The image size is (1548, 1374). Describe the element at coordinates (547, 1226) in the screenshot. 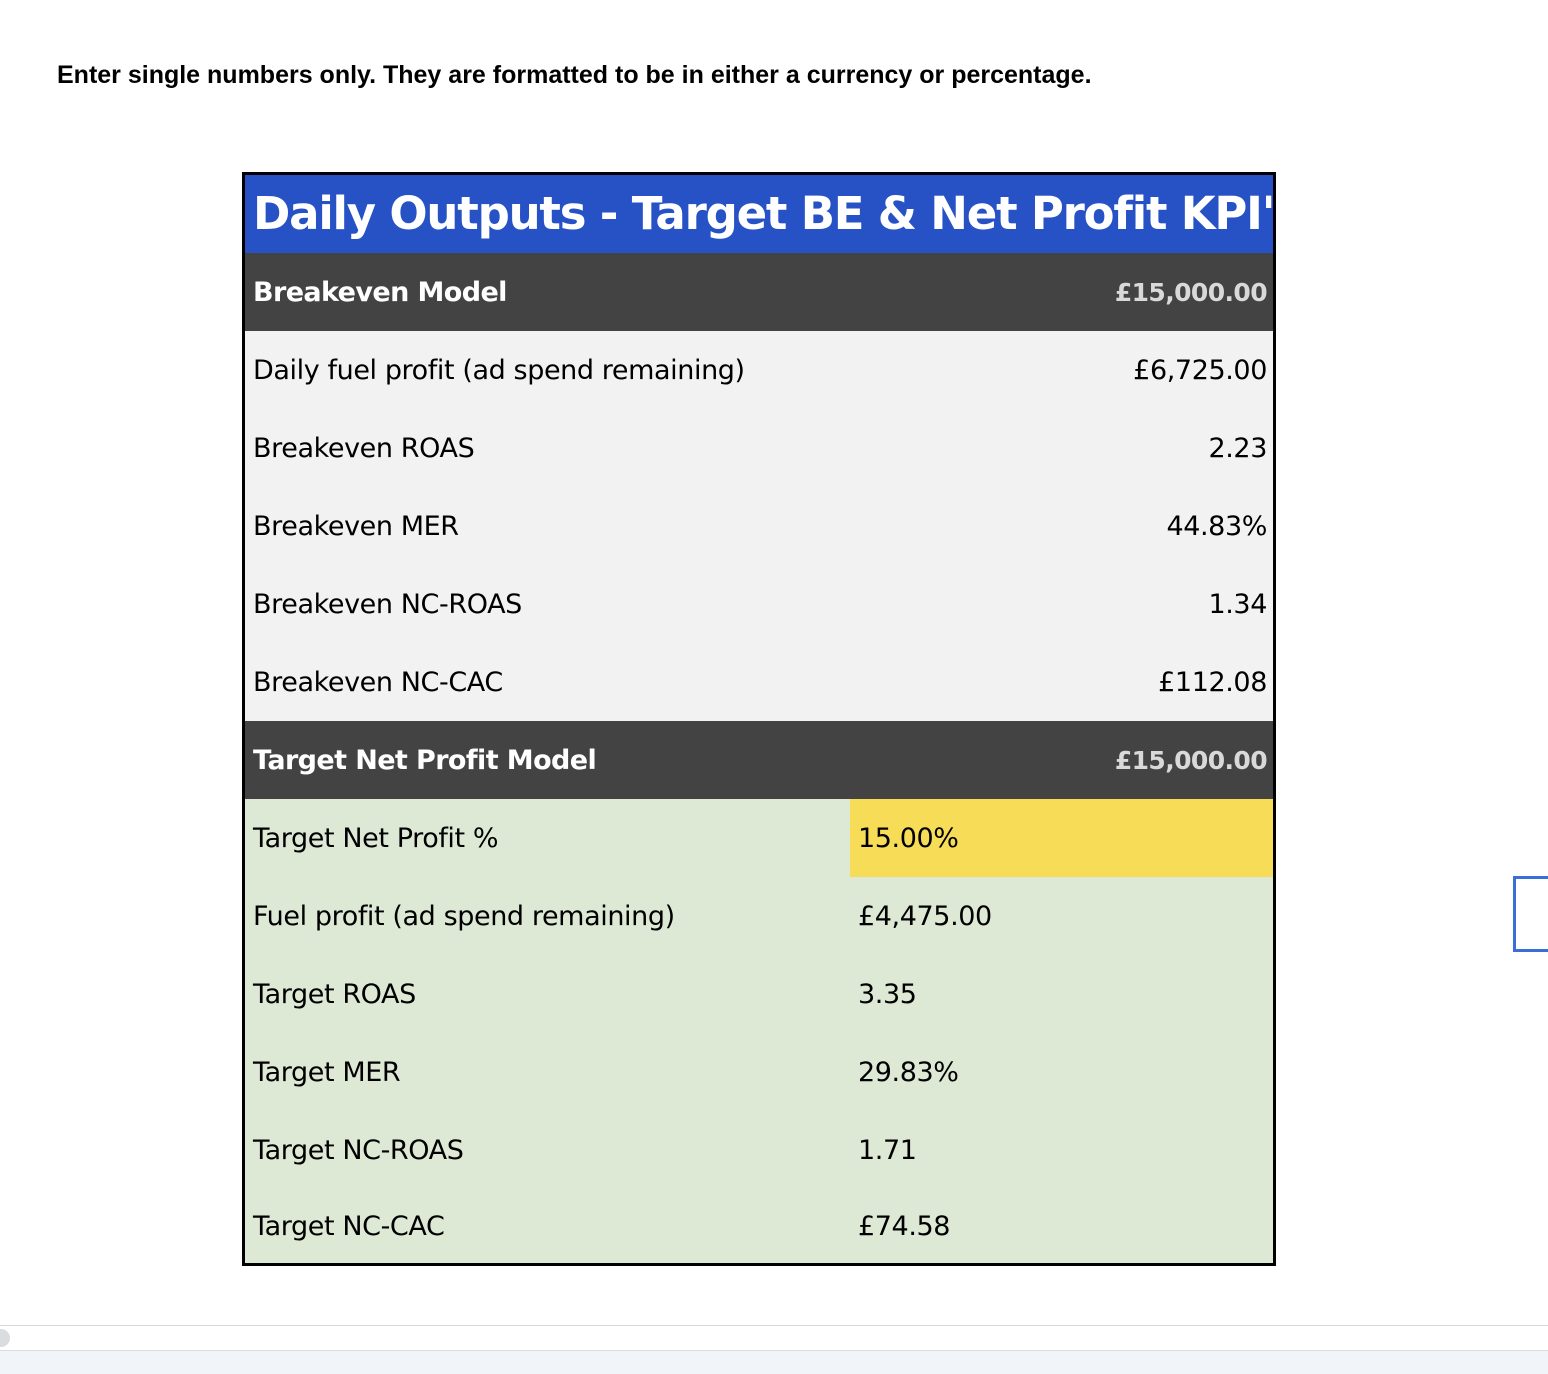

I see `target-row-label: Target NC-CAC` at that location.